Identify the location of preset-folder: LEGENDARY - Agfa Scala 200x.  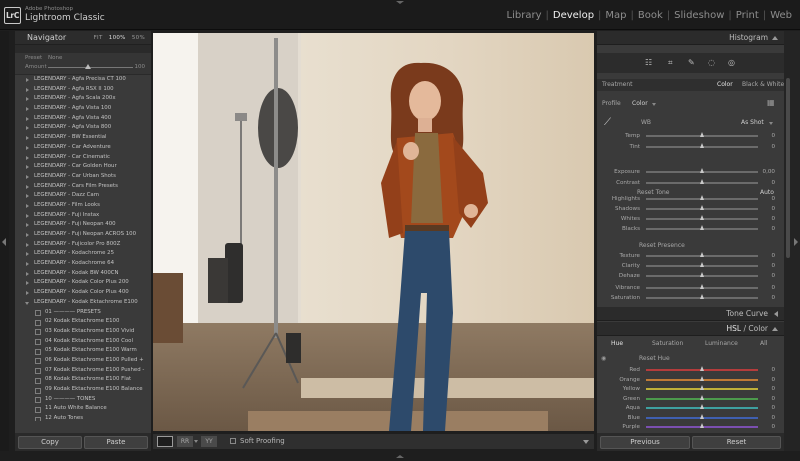
(83, 99).